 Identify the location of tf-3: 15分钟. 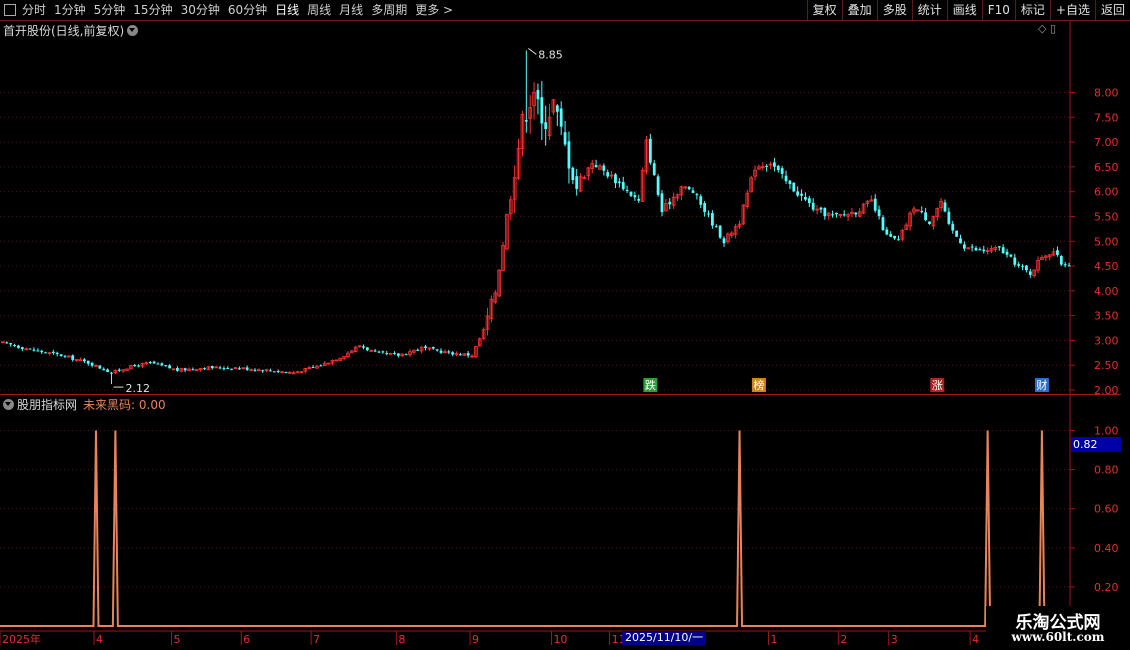
(152, 10).